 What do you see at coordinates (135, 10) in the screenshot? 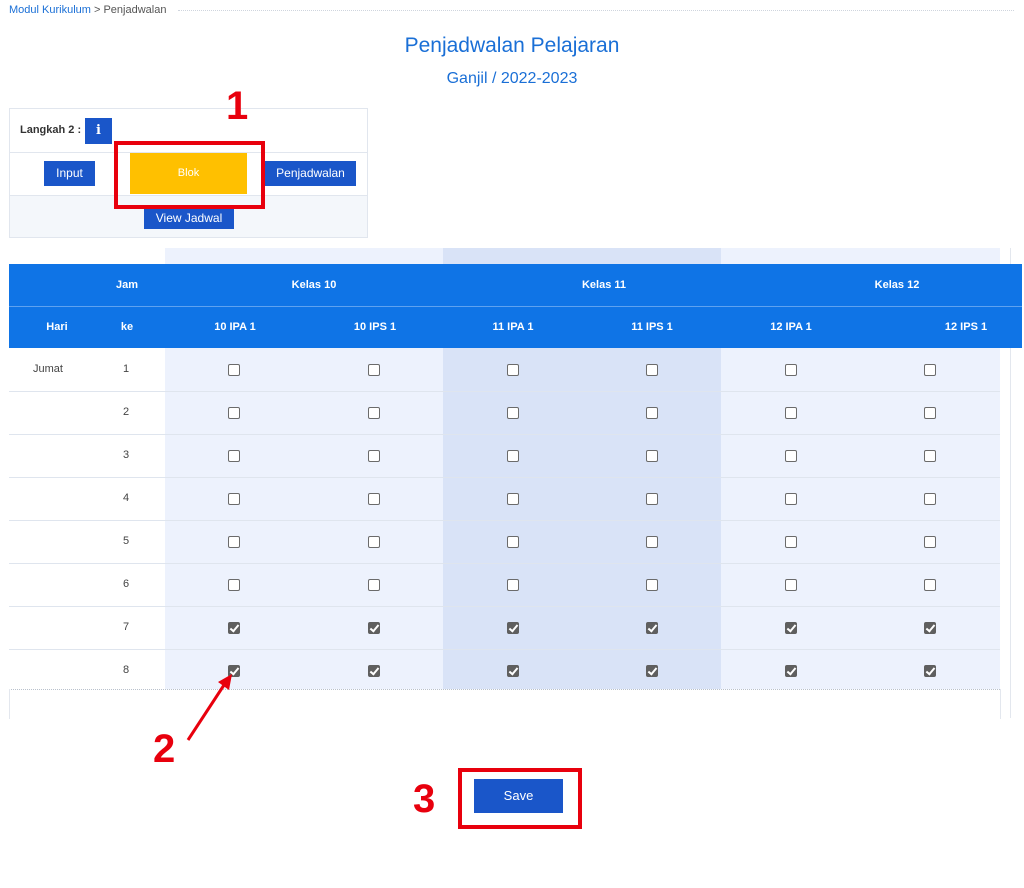
I see `breadcrumb-current: Penjadwalan` at bounding box center [135, 10].